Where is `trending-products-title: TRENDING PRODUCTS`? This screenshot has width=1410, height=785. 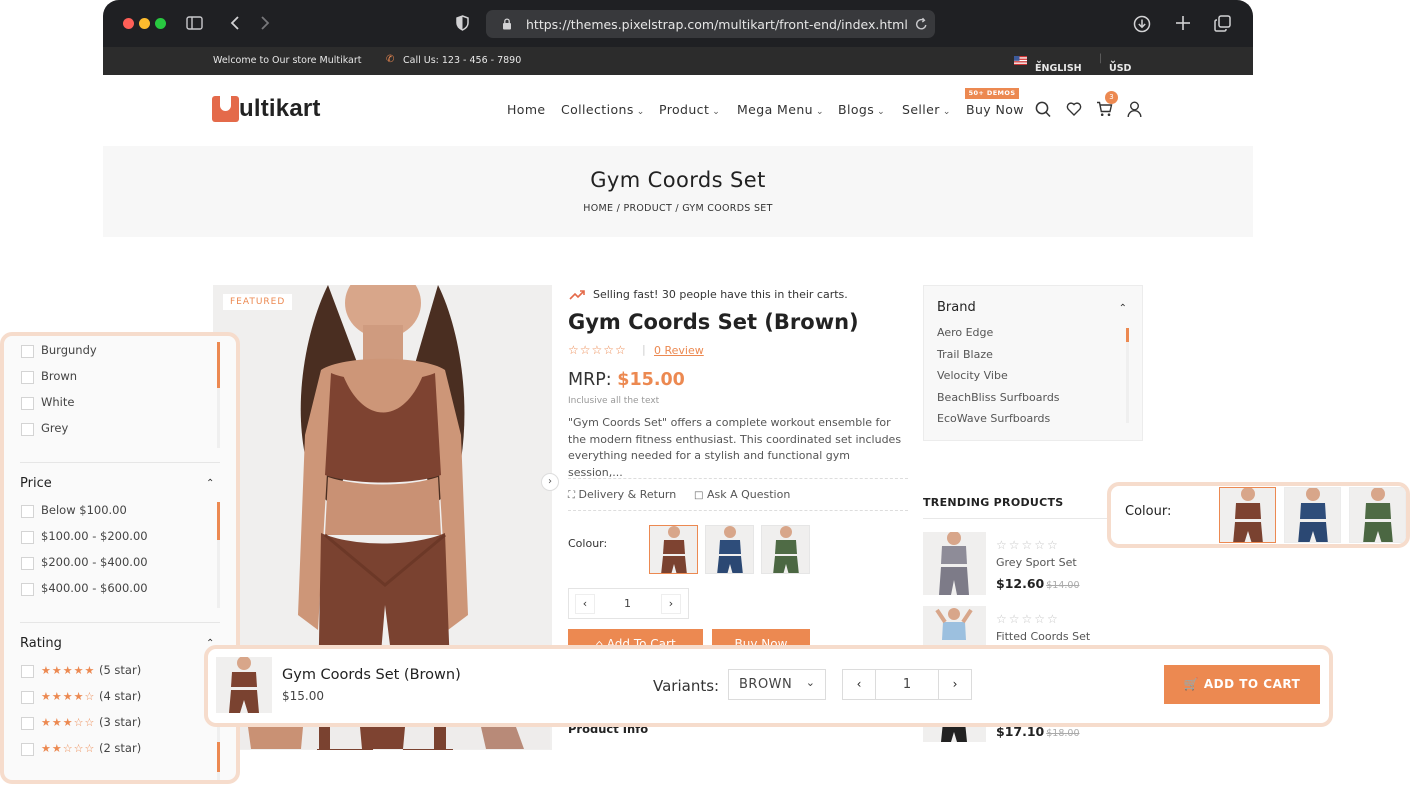
trending-products-title: TRENDING PRODUCTS is located at coordinates (993, 502).